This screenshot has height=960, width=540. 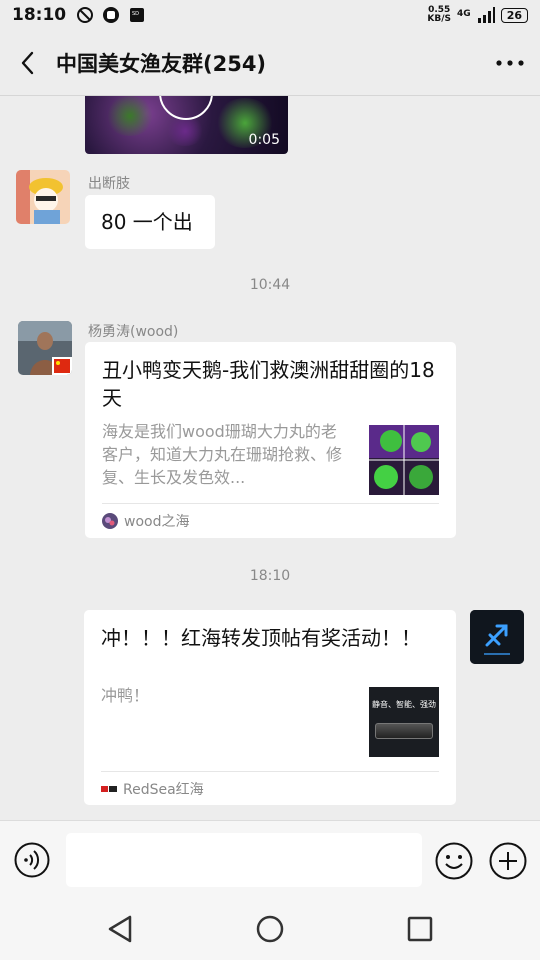 I want to click on play-icon, so click(x=186, y=108).